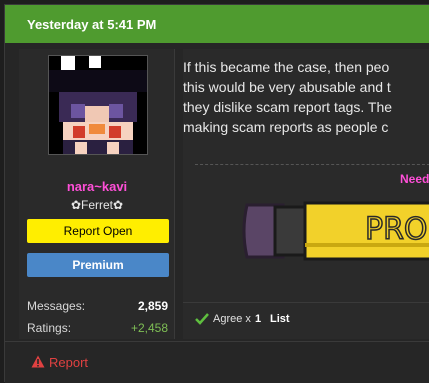 This screenshot has height=383, width=429. Describe the element at coordinates (97, 186) in the screenshot. I see `username: nara~kavi` at that location.